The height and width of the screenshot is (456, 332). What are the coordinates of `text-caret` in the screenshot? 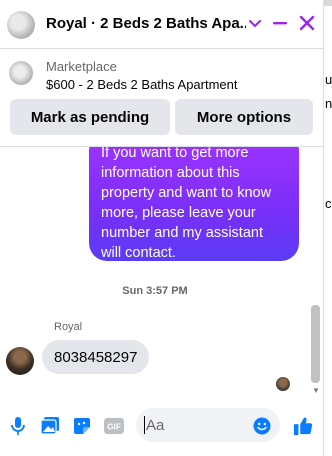 It's located at (144, 425).